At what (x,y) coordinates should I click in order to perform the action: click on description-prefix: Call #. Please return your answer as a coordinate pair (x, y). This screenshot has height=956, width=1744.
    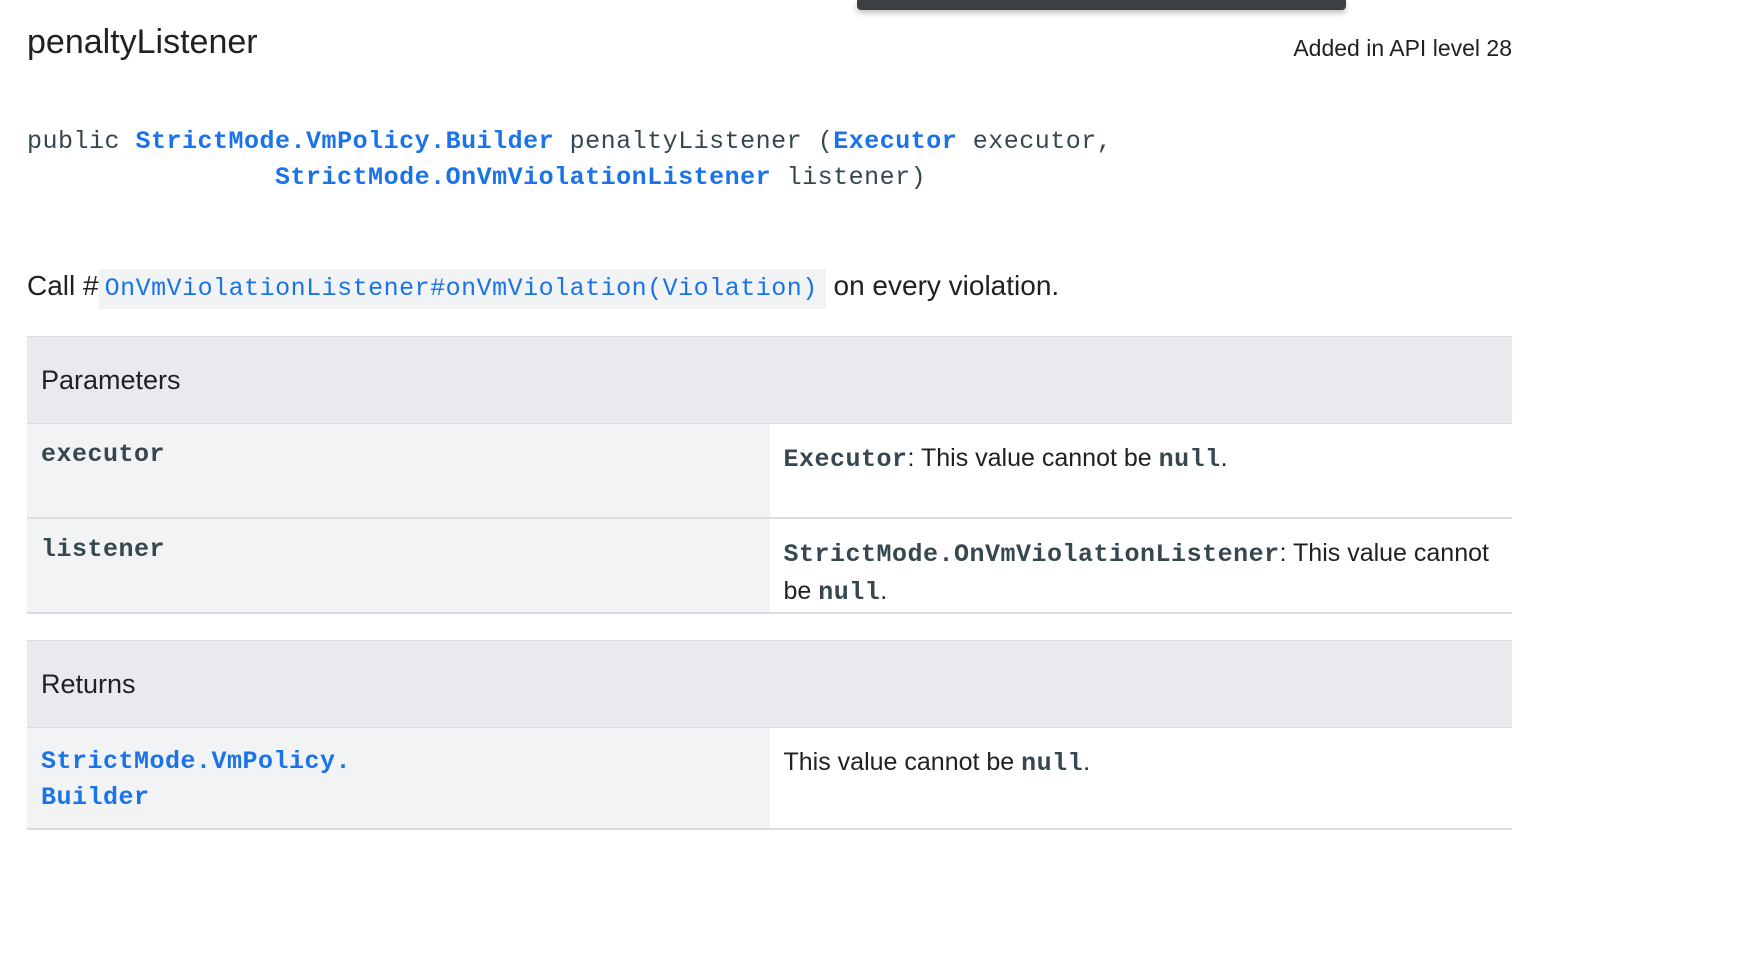
    Looking at the image, I should click on (63, 285).